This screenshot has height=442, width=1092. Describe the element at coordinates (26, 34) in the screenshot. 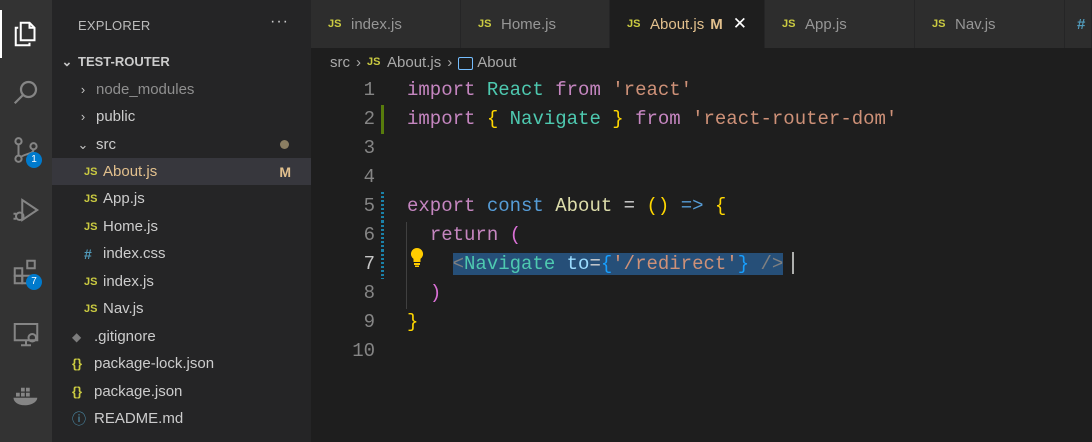

I see `explorer-icon` at that location.